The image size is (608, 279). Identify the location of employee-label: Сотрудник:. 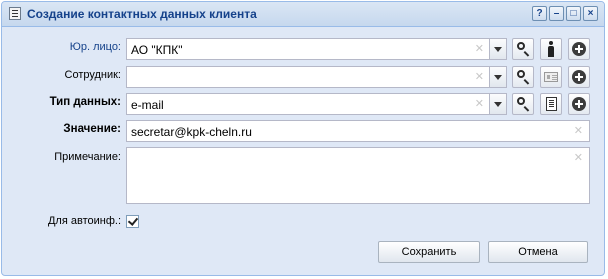
(93, 75).